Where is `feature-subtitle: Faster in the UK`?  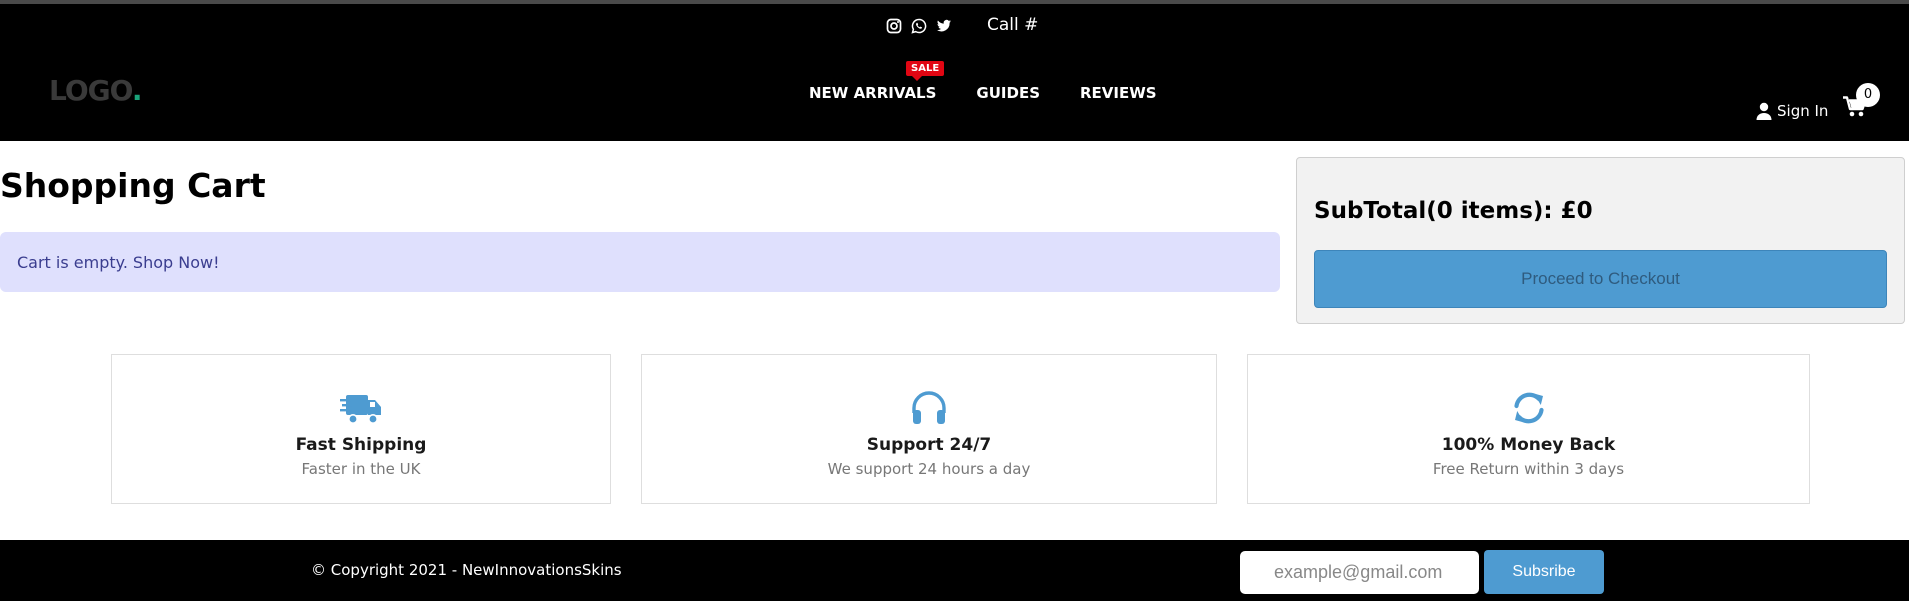
feature-subtitle: Faster in the UK is located at coordinates (361, 469).